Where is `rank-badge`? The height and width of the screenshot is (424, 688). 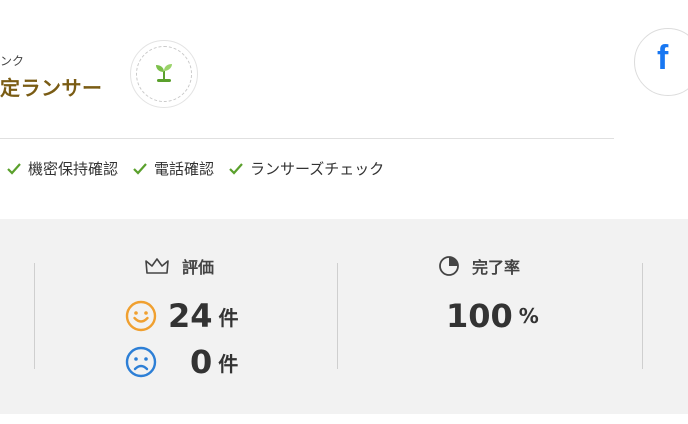
rank-badge is located at coordinates (164, 74).